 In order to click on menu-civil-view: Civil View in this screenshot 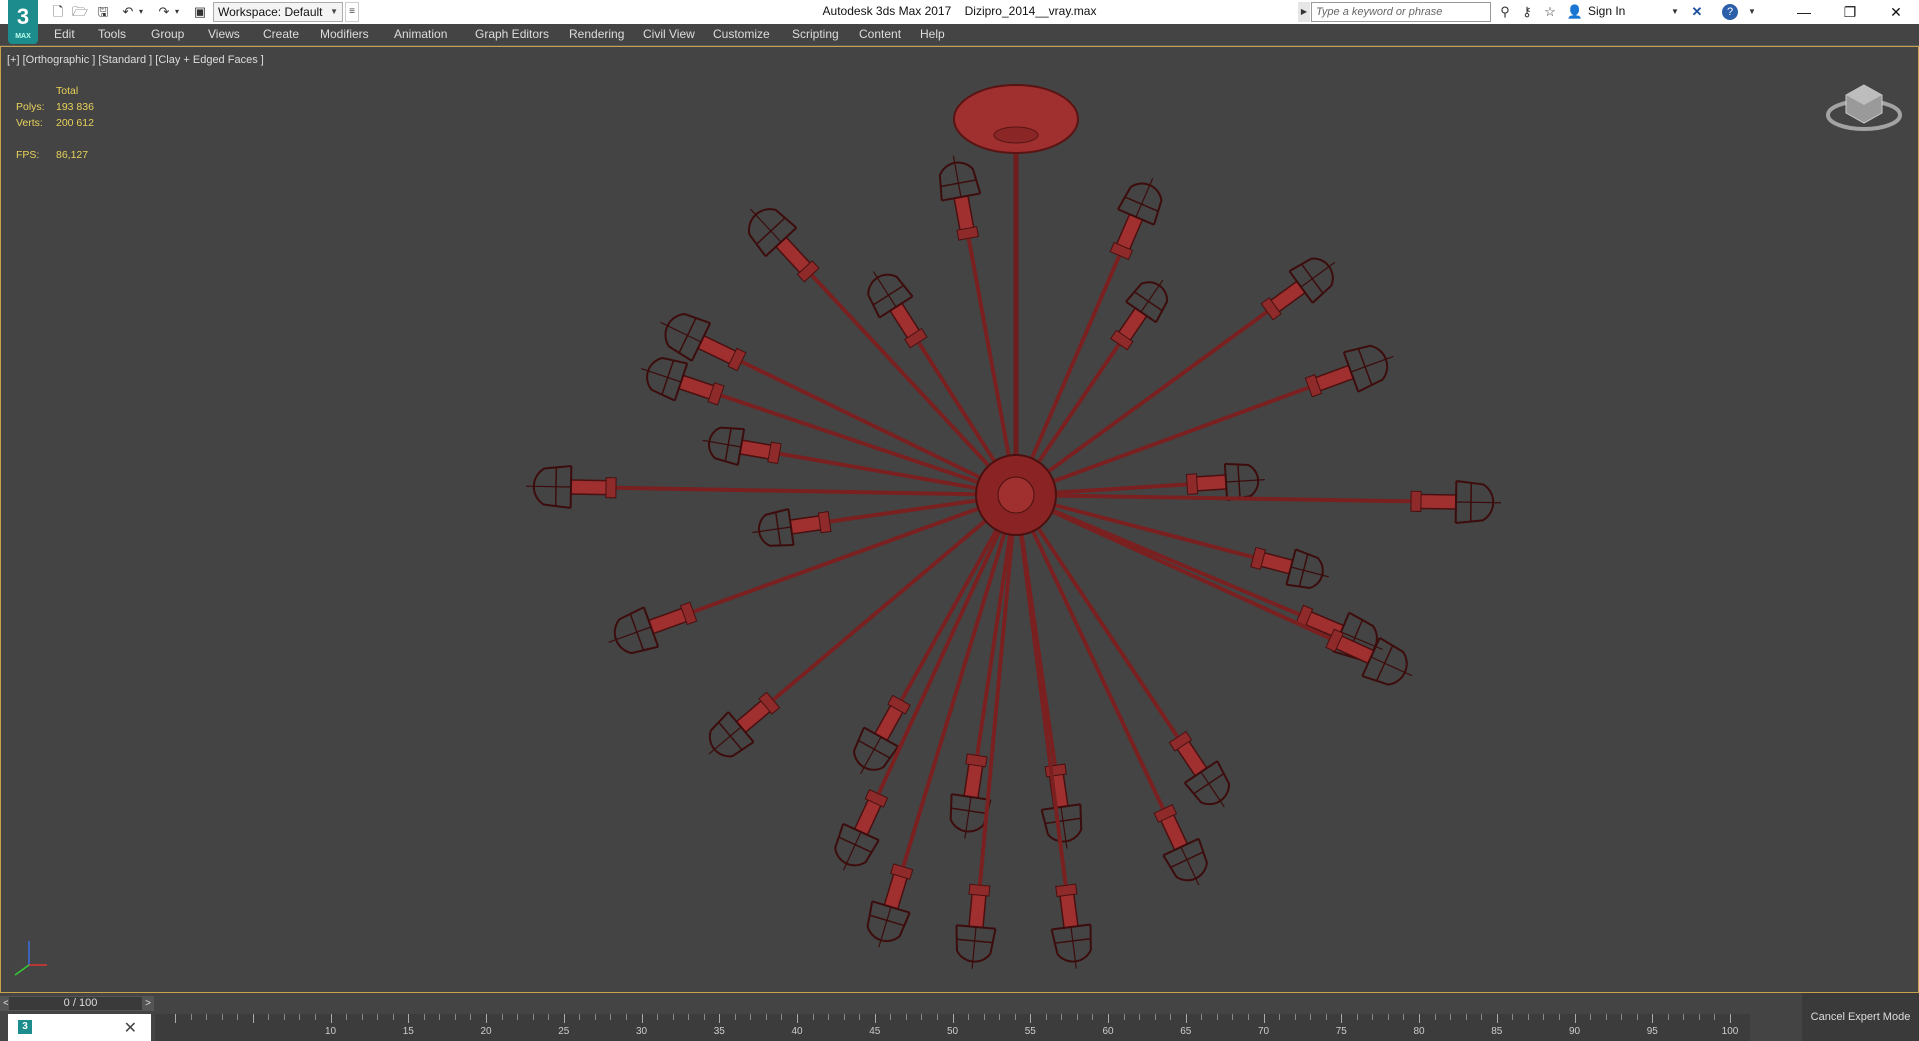, I will do `click(669, 34)`.